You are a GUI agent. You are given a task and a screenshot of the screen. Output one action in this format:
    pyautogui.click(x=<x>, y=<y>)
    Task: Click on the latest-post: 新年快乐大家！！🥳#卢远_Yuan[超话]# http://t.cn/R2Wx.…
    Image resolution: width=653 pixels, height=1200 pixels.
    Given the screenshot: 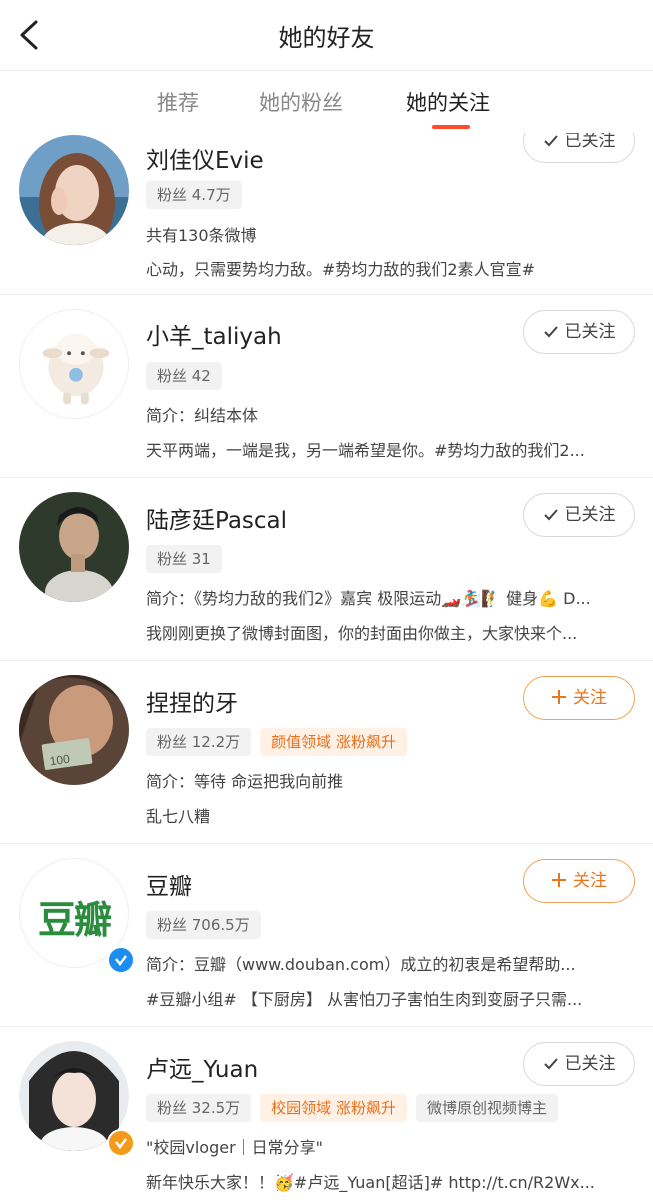 What is the action you would take?
    pyautogui.click(x=370, y=1182)
    